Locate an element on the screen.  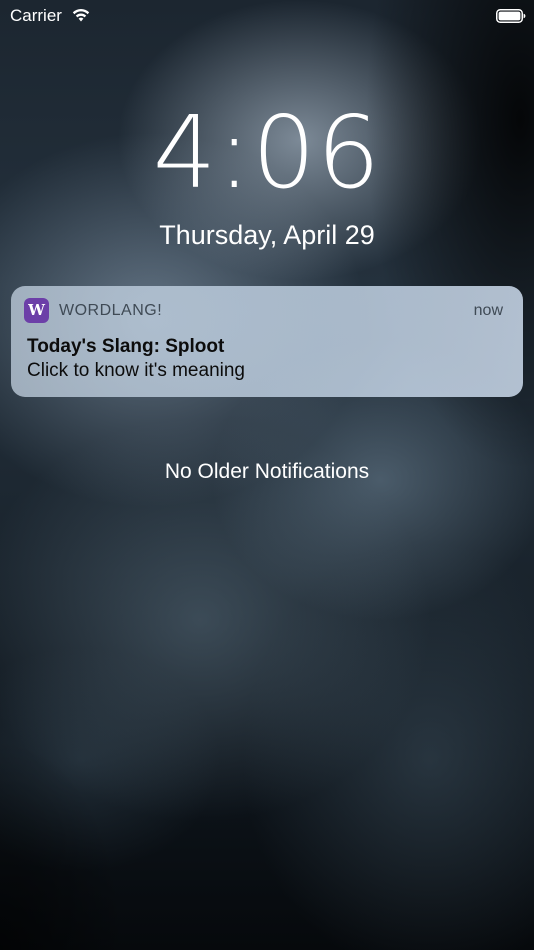
wifi-icon is located at coordinates (81, 15).